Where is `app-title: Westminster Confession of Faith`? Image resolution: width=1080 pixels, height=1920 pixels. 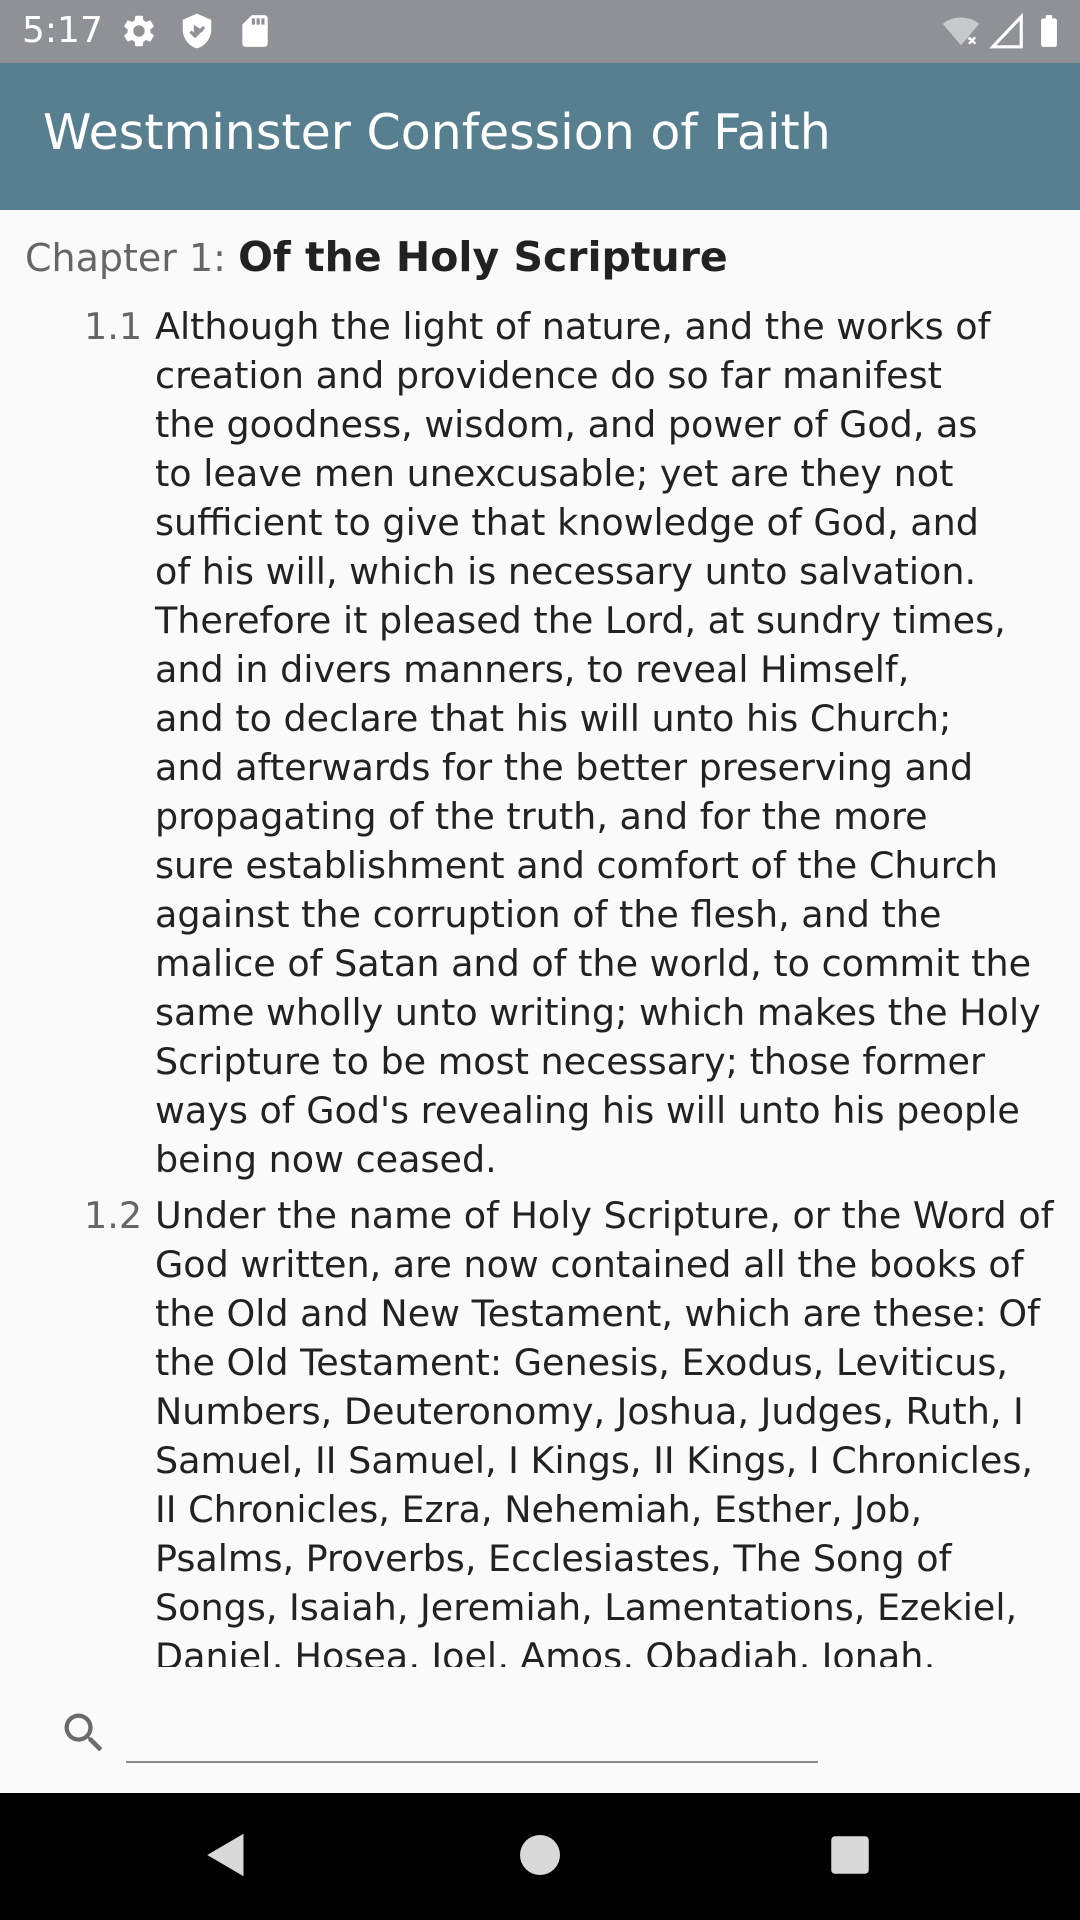 app-title: Westminster Confession of Faith is located at coordinates (437, 132).